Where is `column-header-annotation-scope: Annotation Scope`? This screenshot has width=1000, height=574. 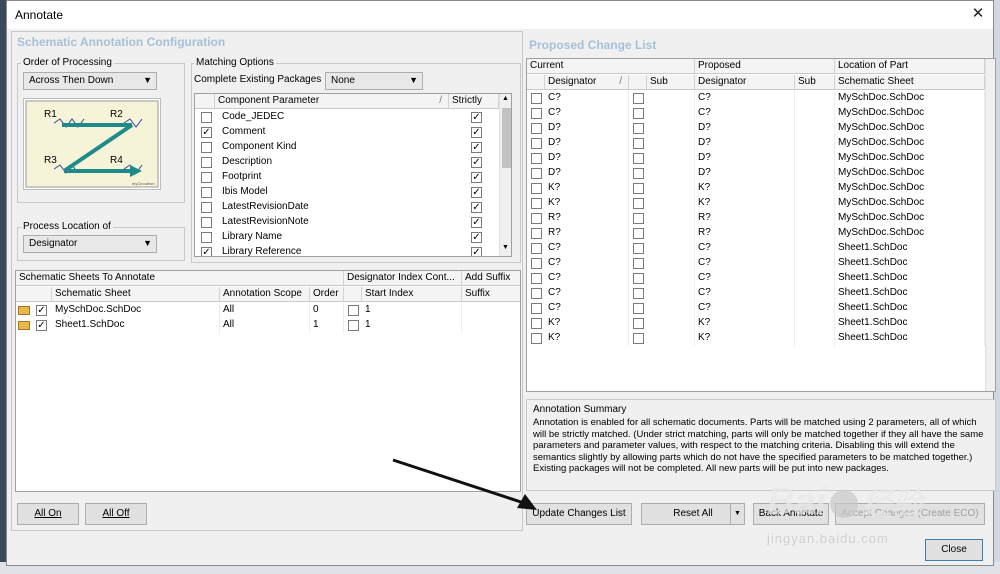
column-header-annotation-scope: Annotation Scope is located at coordinates (265, 294).